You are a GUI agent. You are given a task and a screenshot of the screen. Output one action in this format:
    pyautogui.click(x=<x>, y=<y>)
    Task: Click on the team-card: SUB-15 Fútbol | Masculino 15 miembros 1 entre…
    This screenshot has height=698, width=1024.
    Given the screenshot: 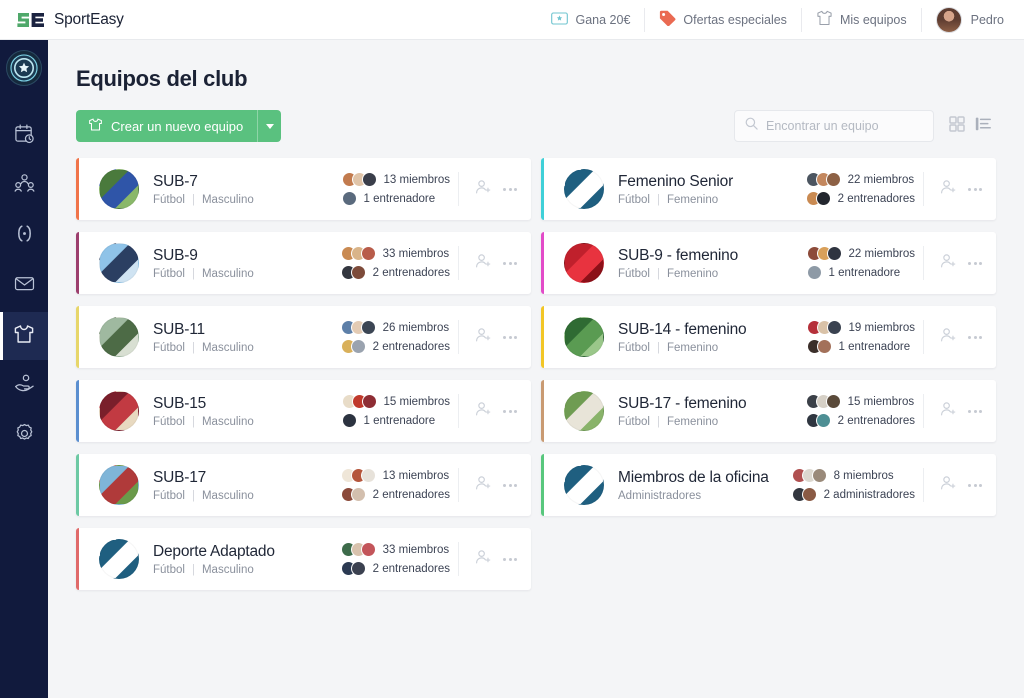 What is the action you would take?
    pyautogui.click(x=303, y=411)
    